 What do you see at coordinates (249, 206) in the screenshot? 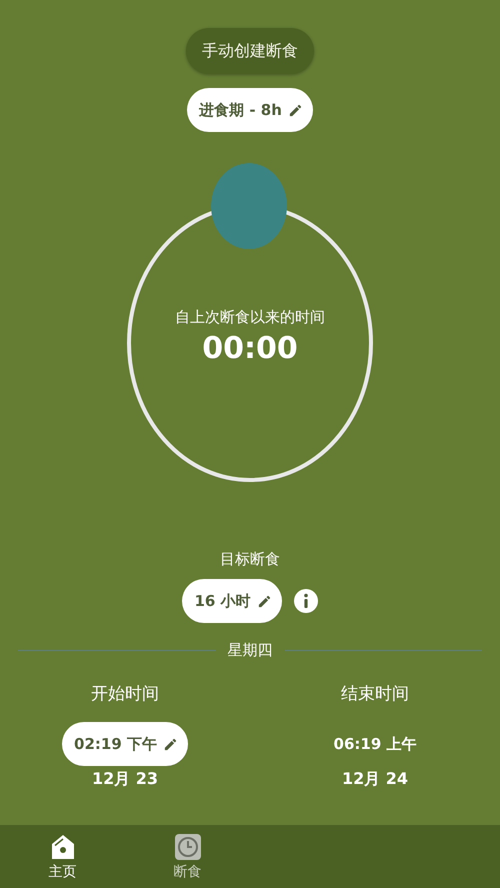
I see `progress-handle` at bounding box center [249, 206].